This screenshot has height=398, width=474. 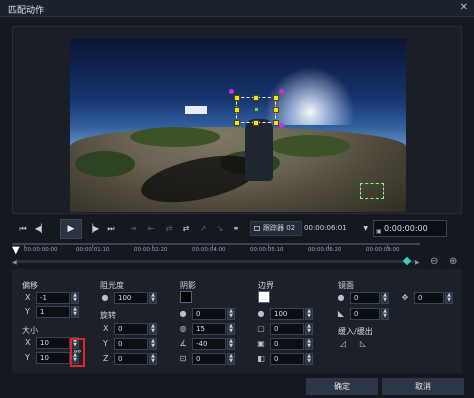 What do you see at coordinates (449, 298) in the screenshot?
I see `mirror-distance-spinner: ▲ ▼` at bounding box center [449, 298].